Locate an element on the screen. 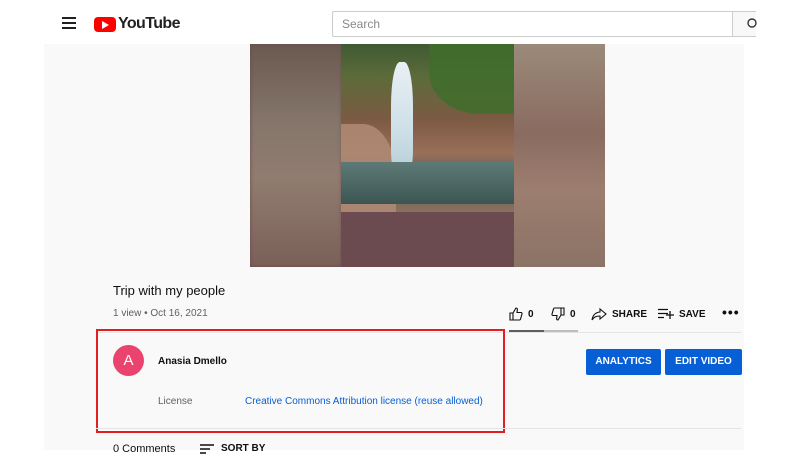  youtube-logo-icon is located at coordinates (105, 24).